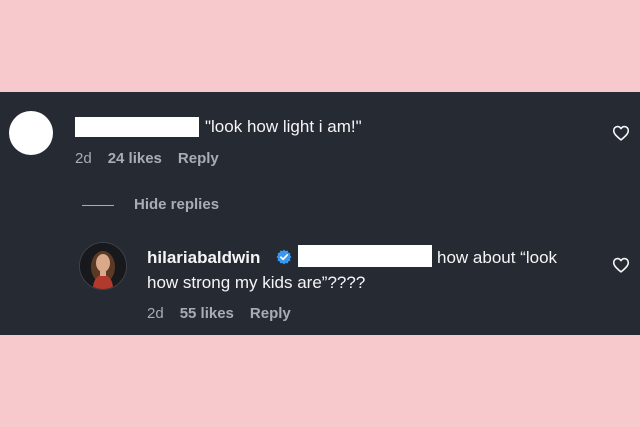 This screenshot has height=427, width=640. Describe the element at coordinates (207, 313) in the screenshot. I see `reply-likes-link: 55 likes` at that location.